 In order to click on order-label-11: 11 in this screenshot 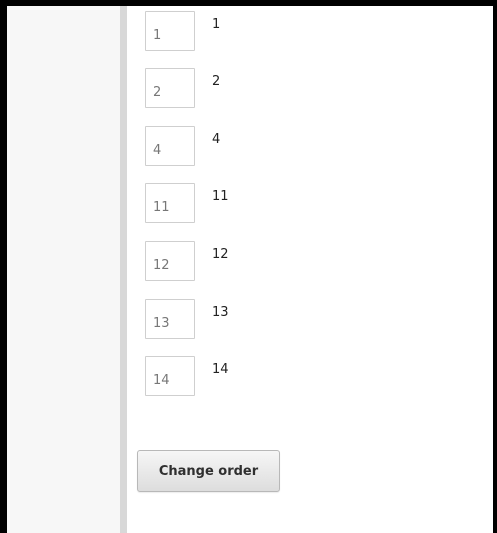, I will do `click(220, 196)`.